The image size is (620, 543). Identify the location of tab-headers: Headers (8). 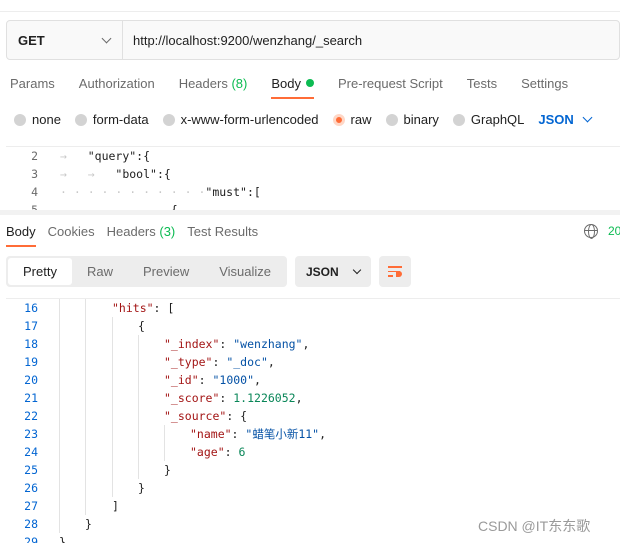
(213, 87).